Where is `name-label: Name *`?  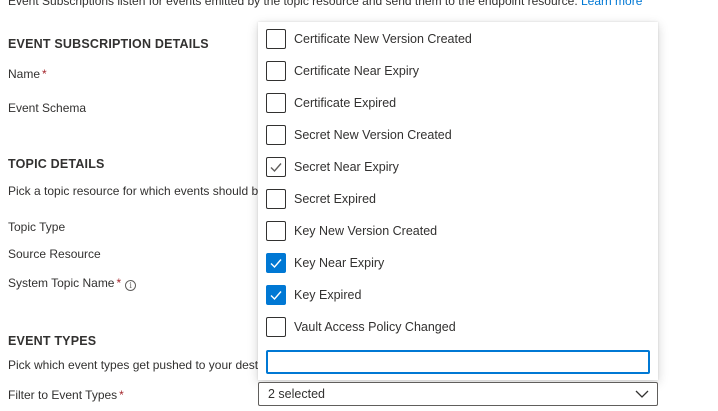 name-label: Name * is located at coordinates (27, 74).